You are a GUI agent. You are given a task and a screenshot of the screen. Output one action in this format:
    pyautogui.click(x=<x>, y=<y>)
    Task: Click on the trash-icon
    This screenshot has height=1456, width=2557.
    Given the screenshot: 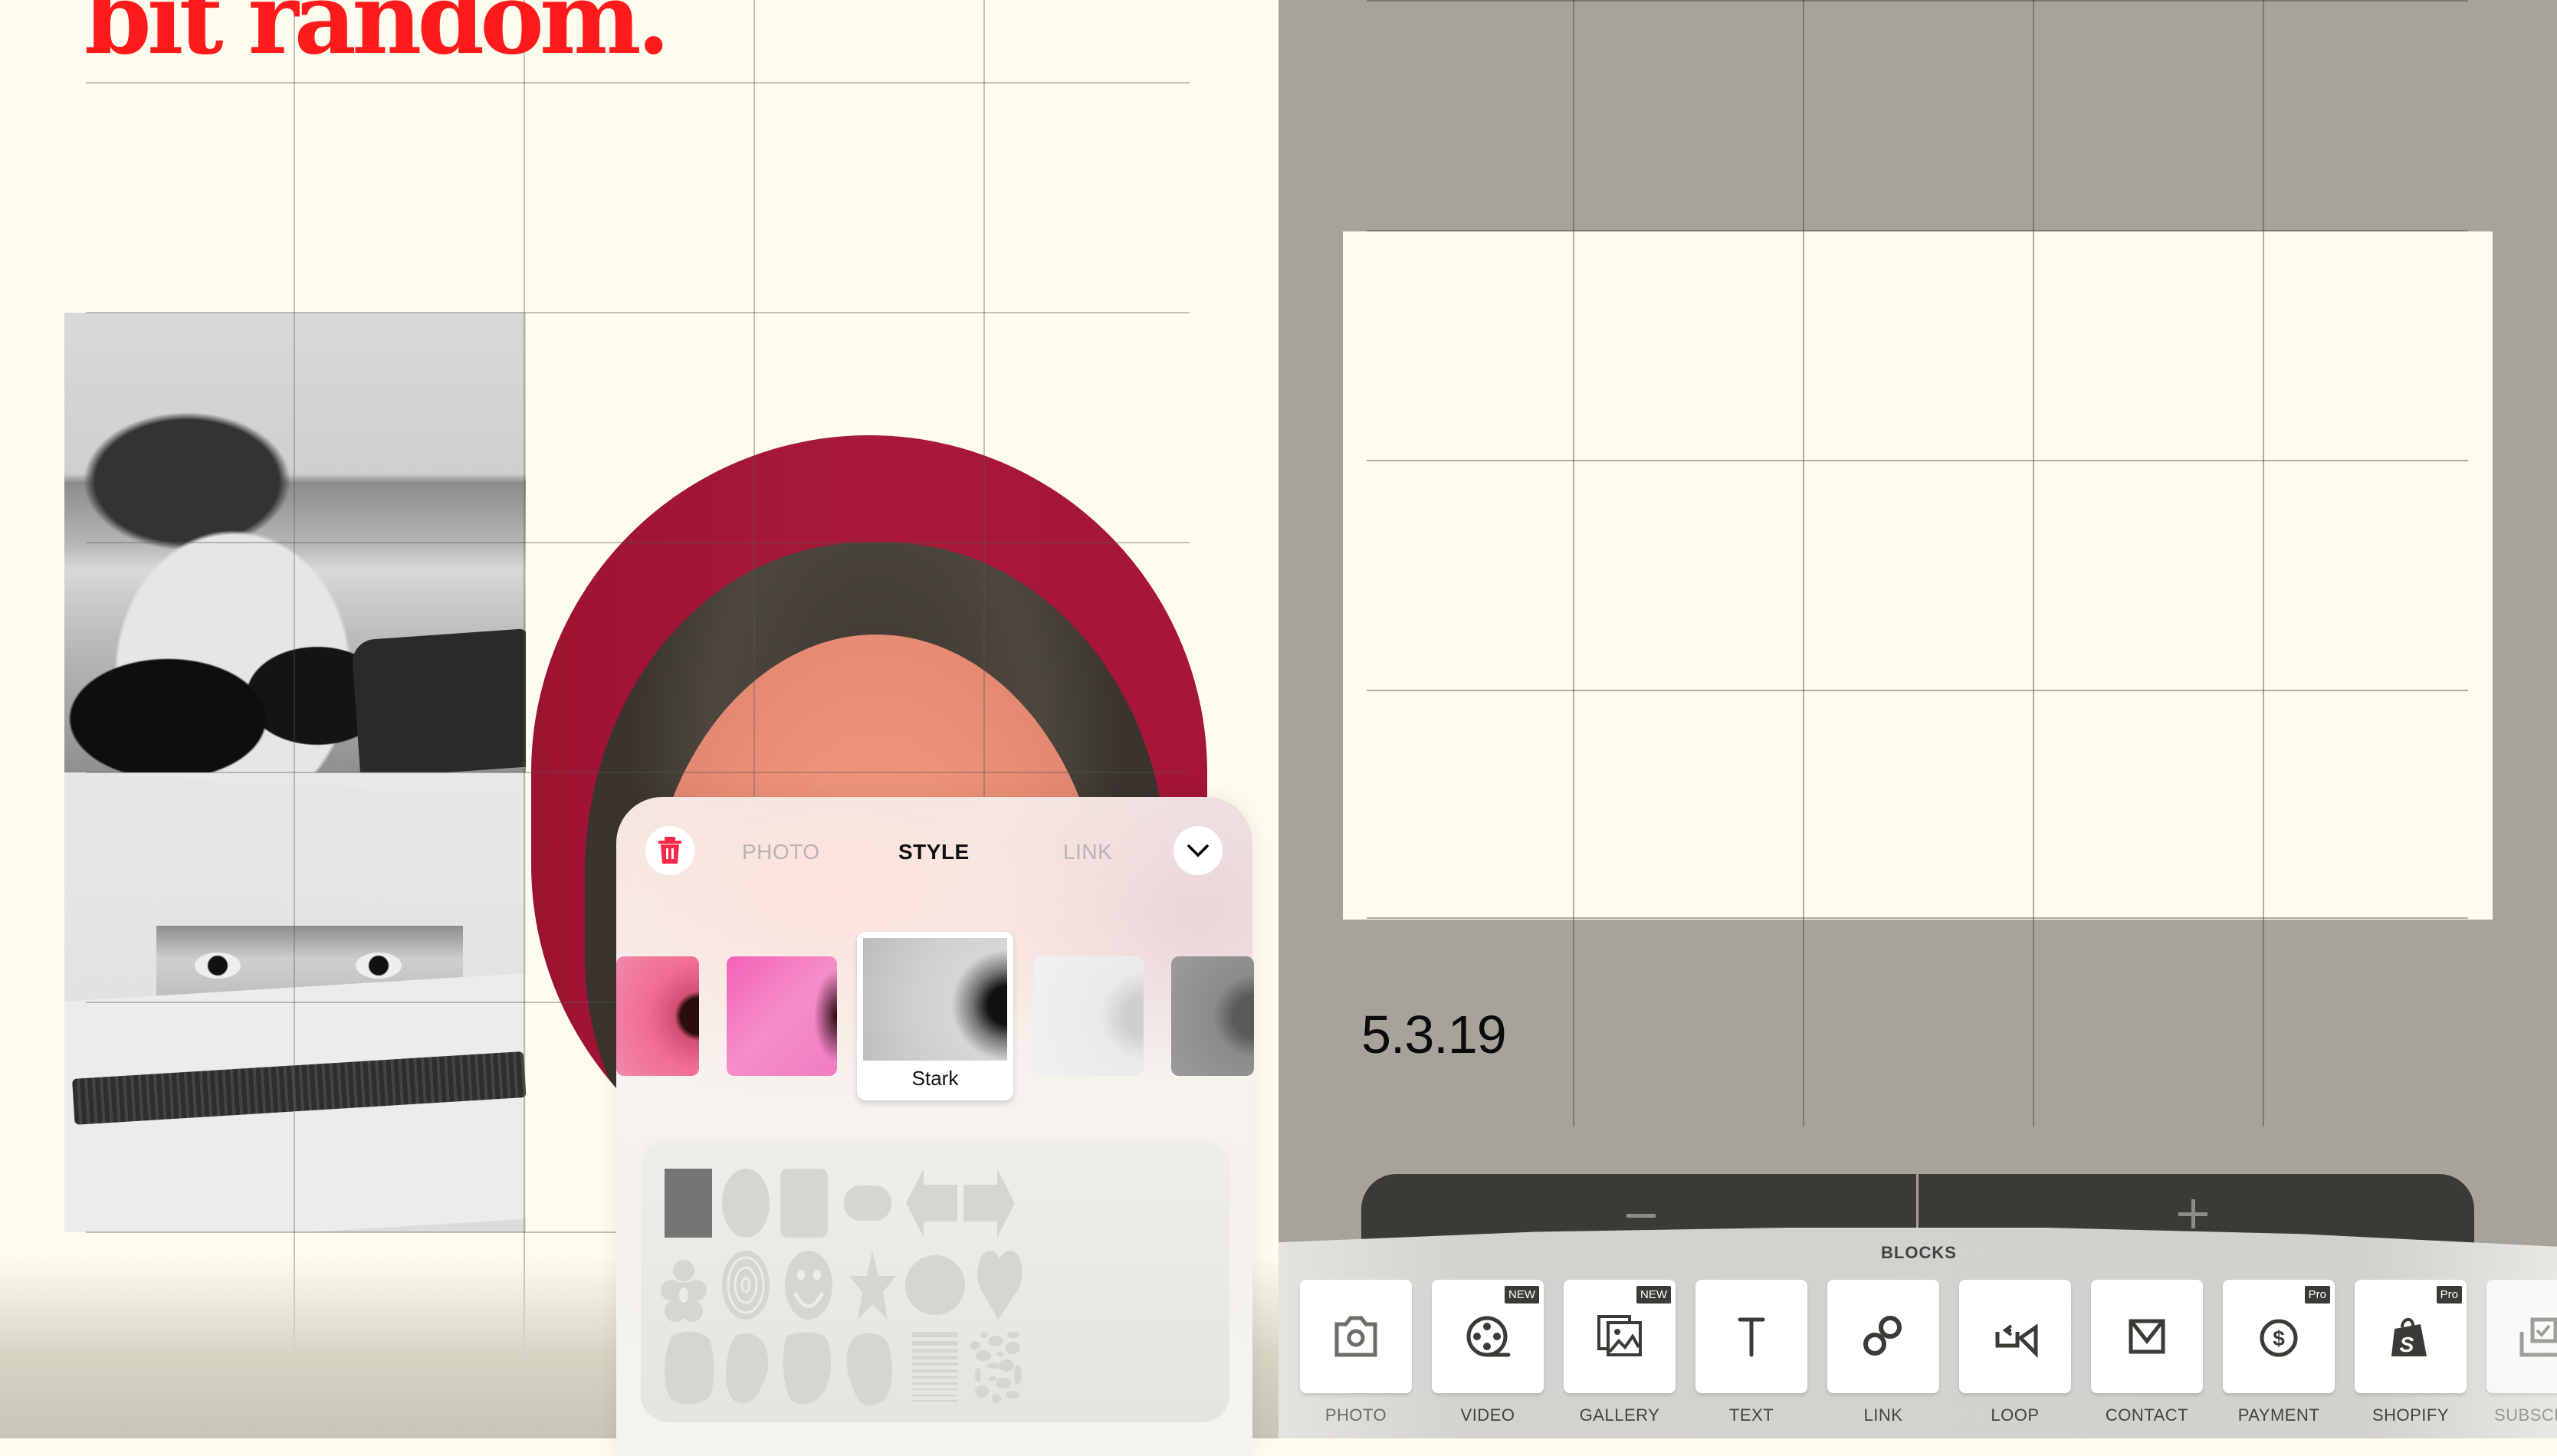 What is the action you would take?
    pyautogui.click(x=669, y=850)
    